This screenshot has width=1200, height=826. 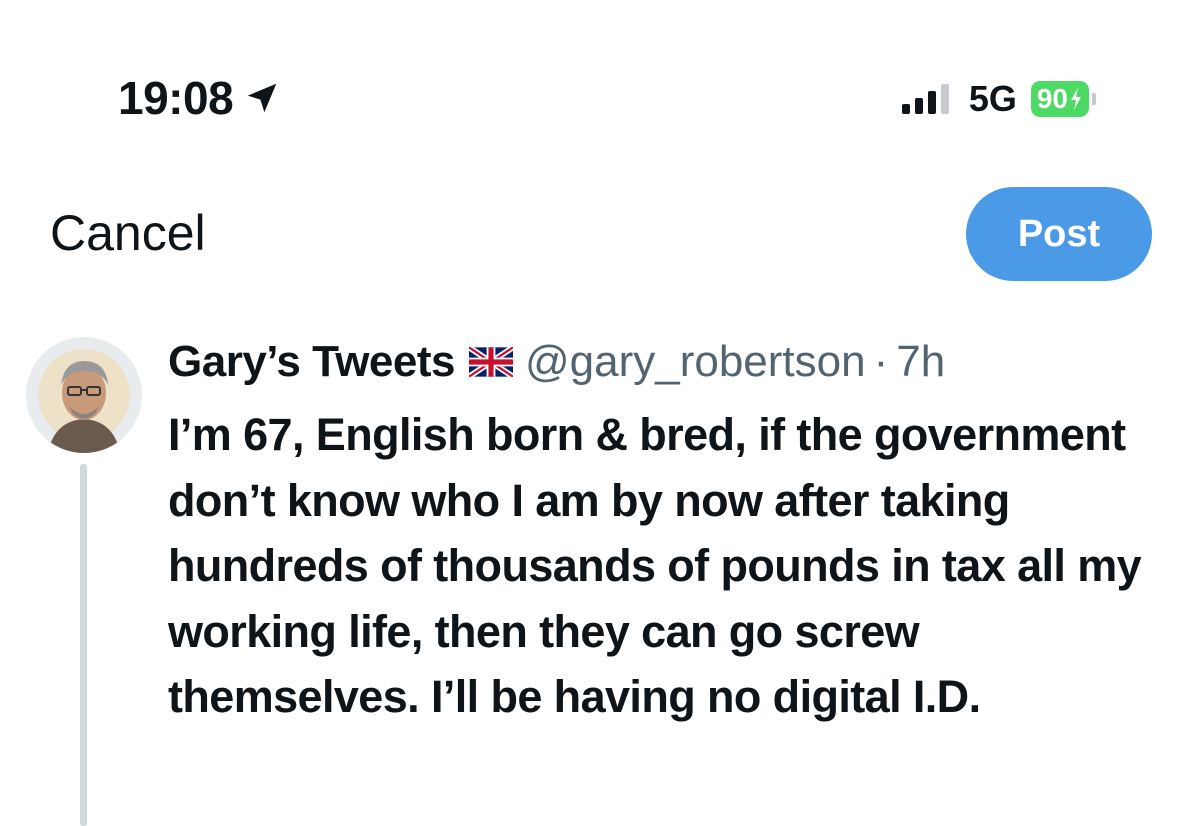 I want to click on post-button: Post, so click(x=1059, y=234).